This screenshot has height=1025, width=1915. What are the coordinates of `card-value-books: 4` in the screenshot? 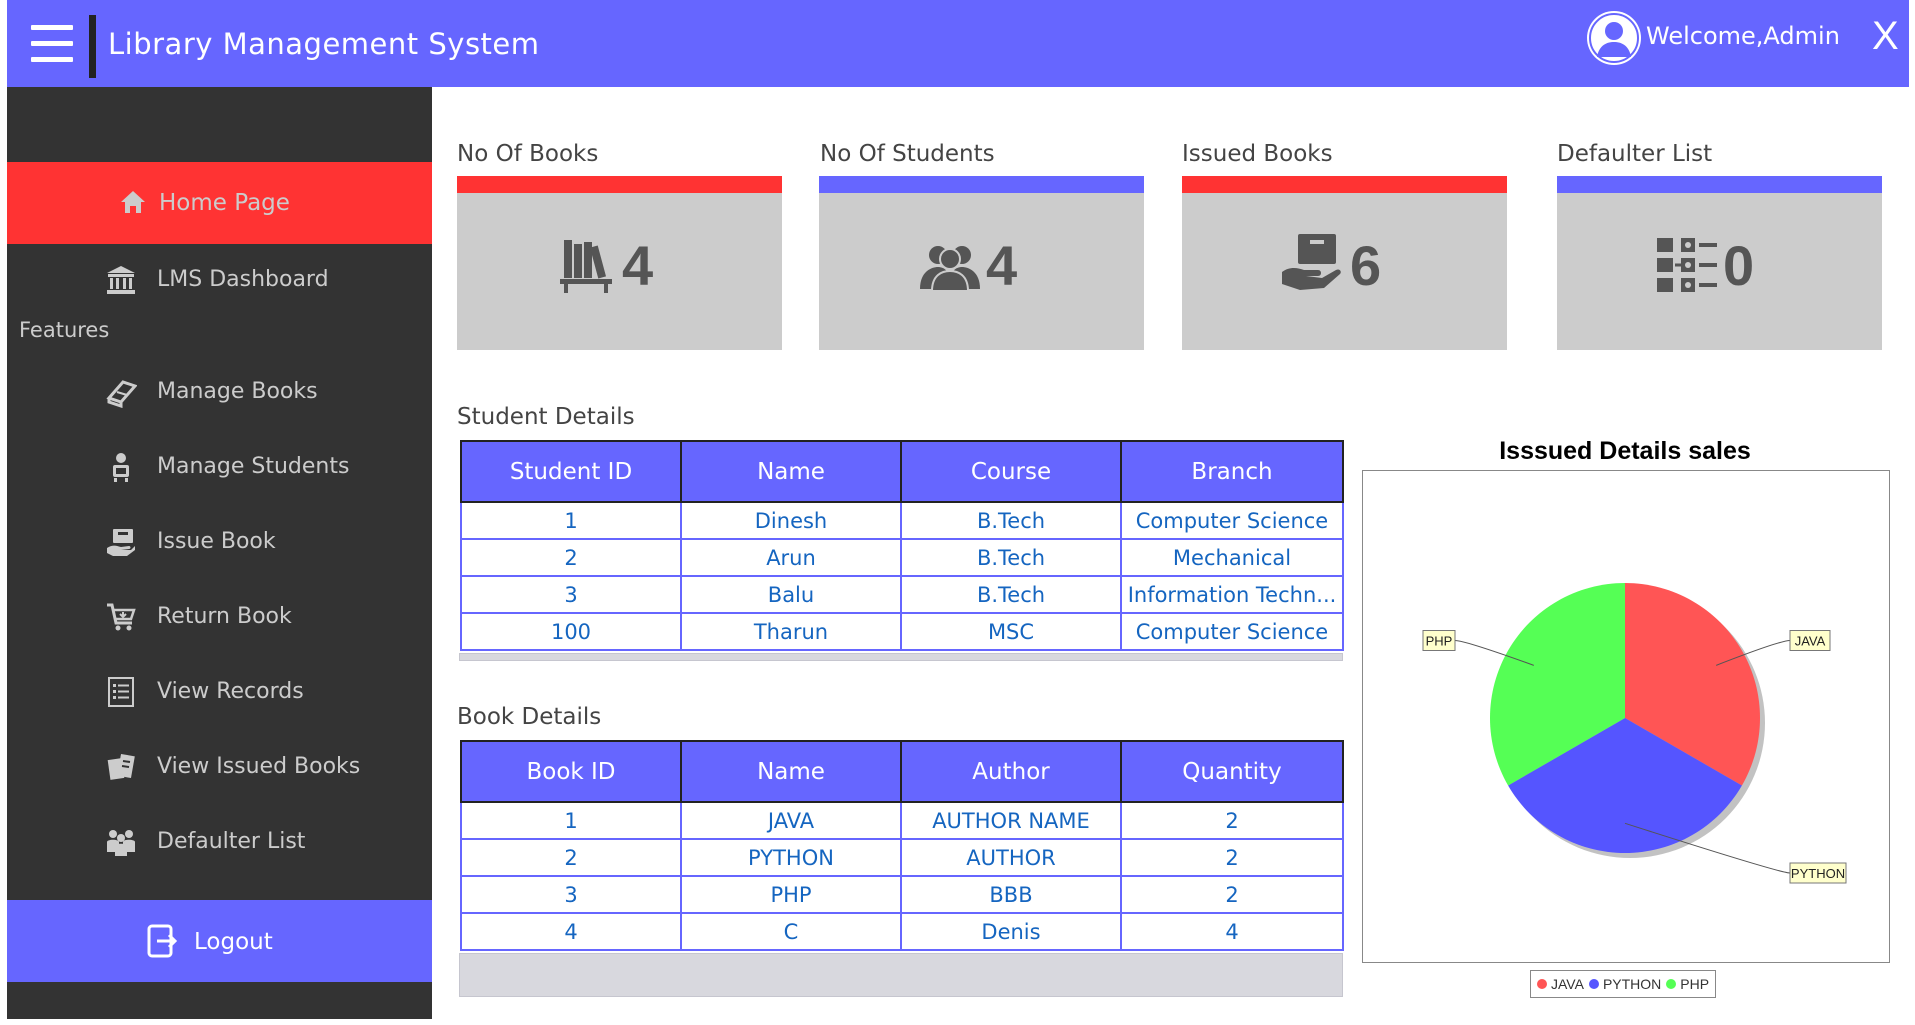 It's located at (638, 265).